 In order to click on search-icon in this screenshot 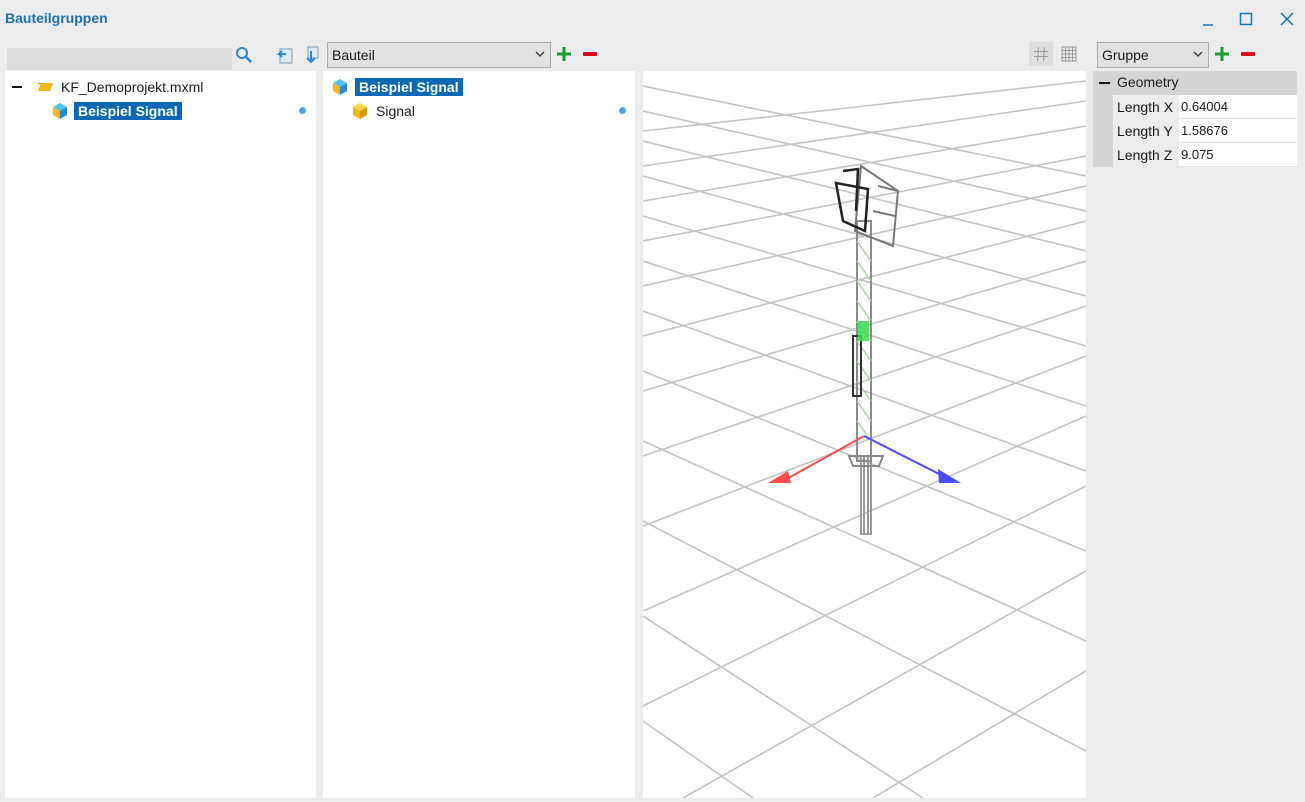, I will do `click(244, 55)`.